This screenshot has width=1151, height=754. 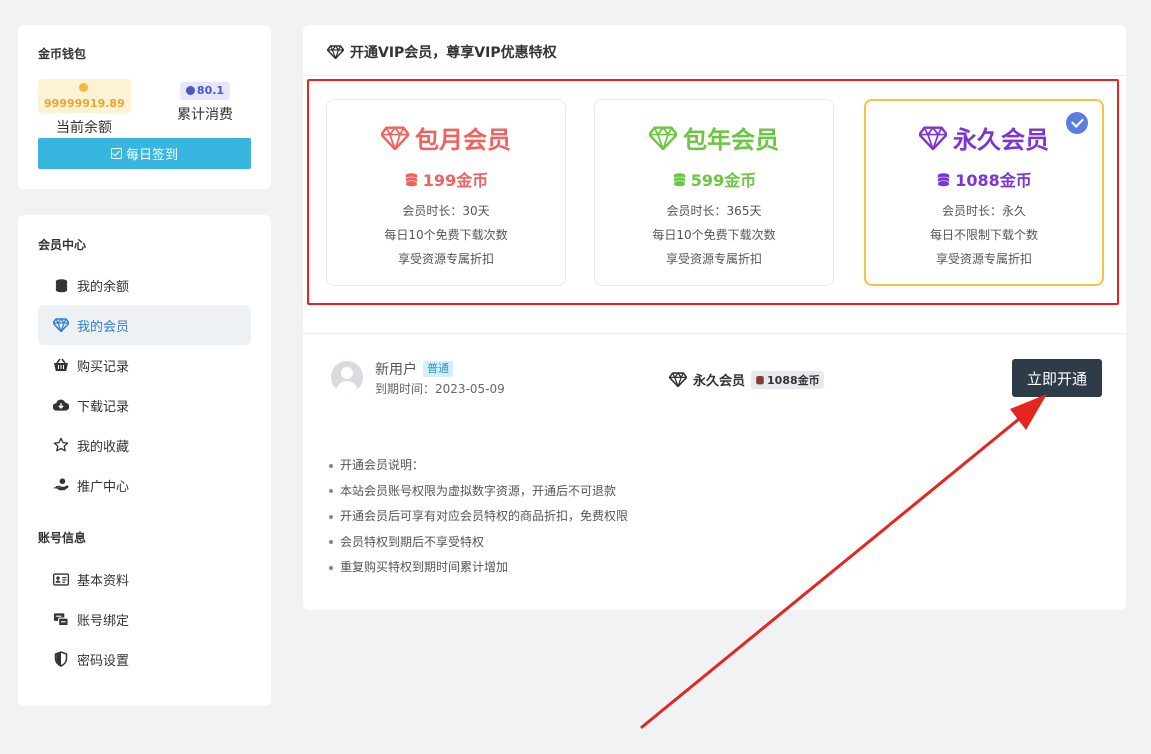 I want to click on plan-features: 会员时长：365天 每日10个免费下载次数 享受资源专属折扣, so click(x=714, y=235).